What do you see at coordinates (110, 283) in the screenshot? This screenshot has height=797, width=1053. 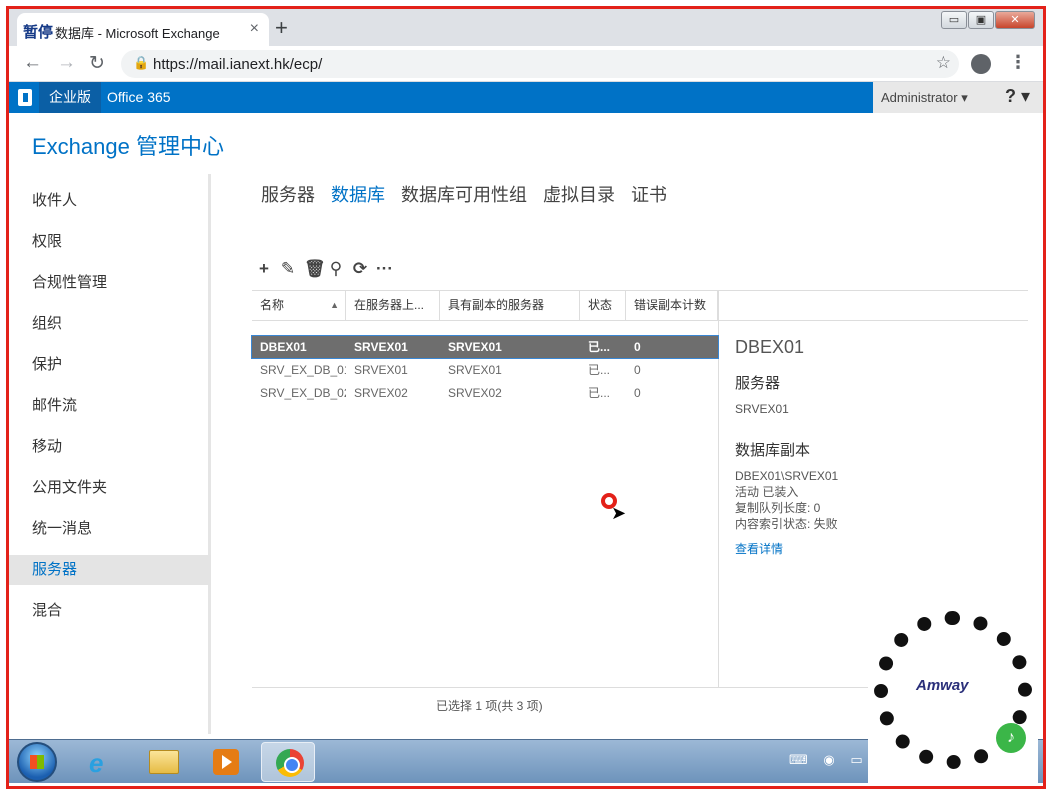 I see `nav-item-compliance: 合规性管理` at bounding box center [110, 283].